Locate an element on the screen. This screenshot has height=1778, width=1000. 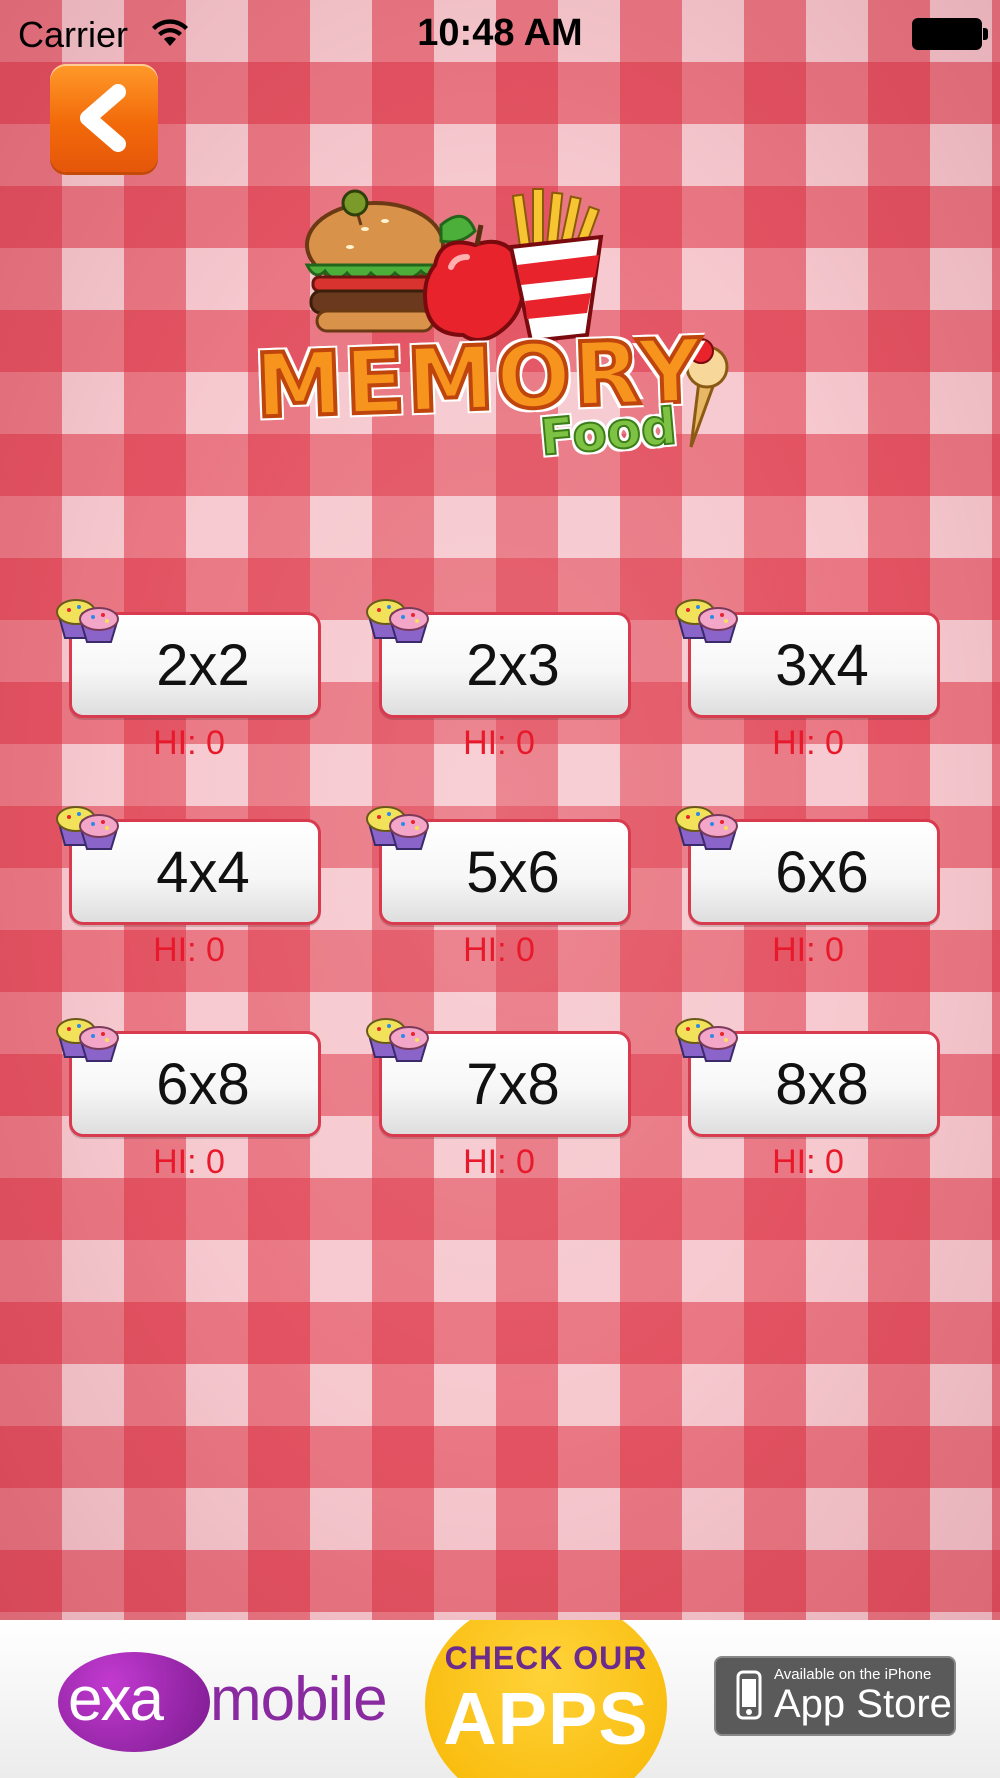
logo-subtitle: Food is located at coordinates (608, 432).